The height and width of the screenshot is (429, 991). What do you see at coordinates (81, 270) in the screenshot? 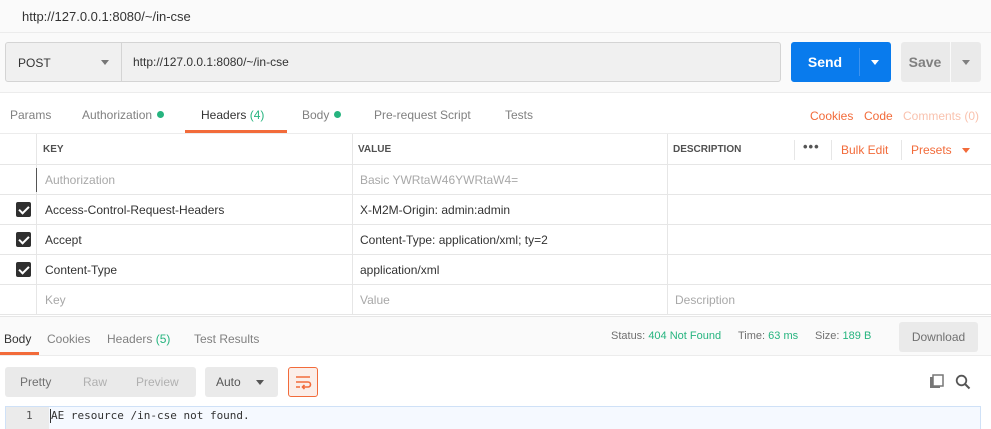
I see `header-key: Content-Type` at bounding box center [81, 270].